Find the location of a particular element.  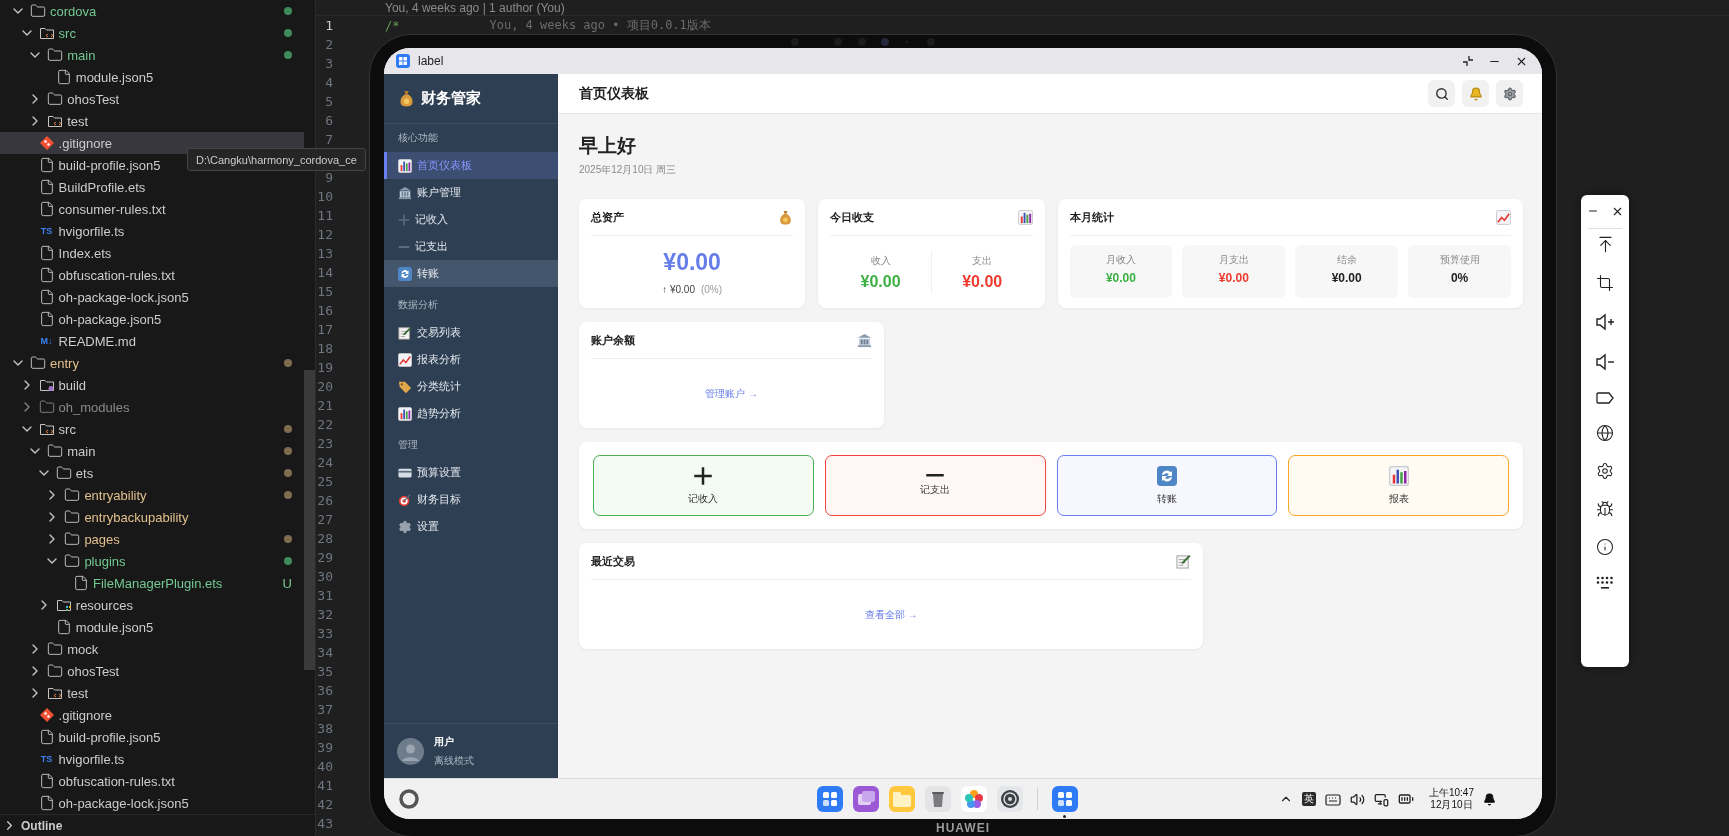

minus-icon is located at coordinates (404, 246).